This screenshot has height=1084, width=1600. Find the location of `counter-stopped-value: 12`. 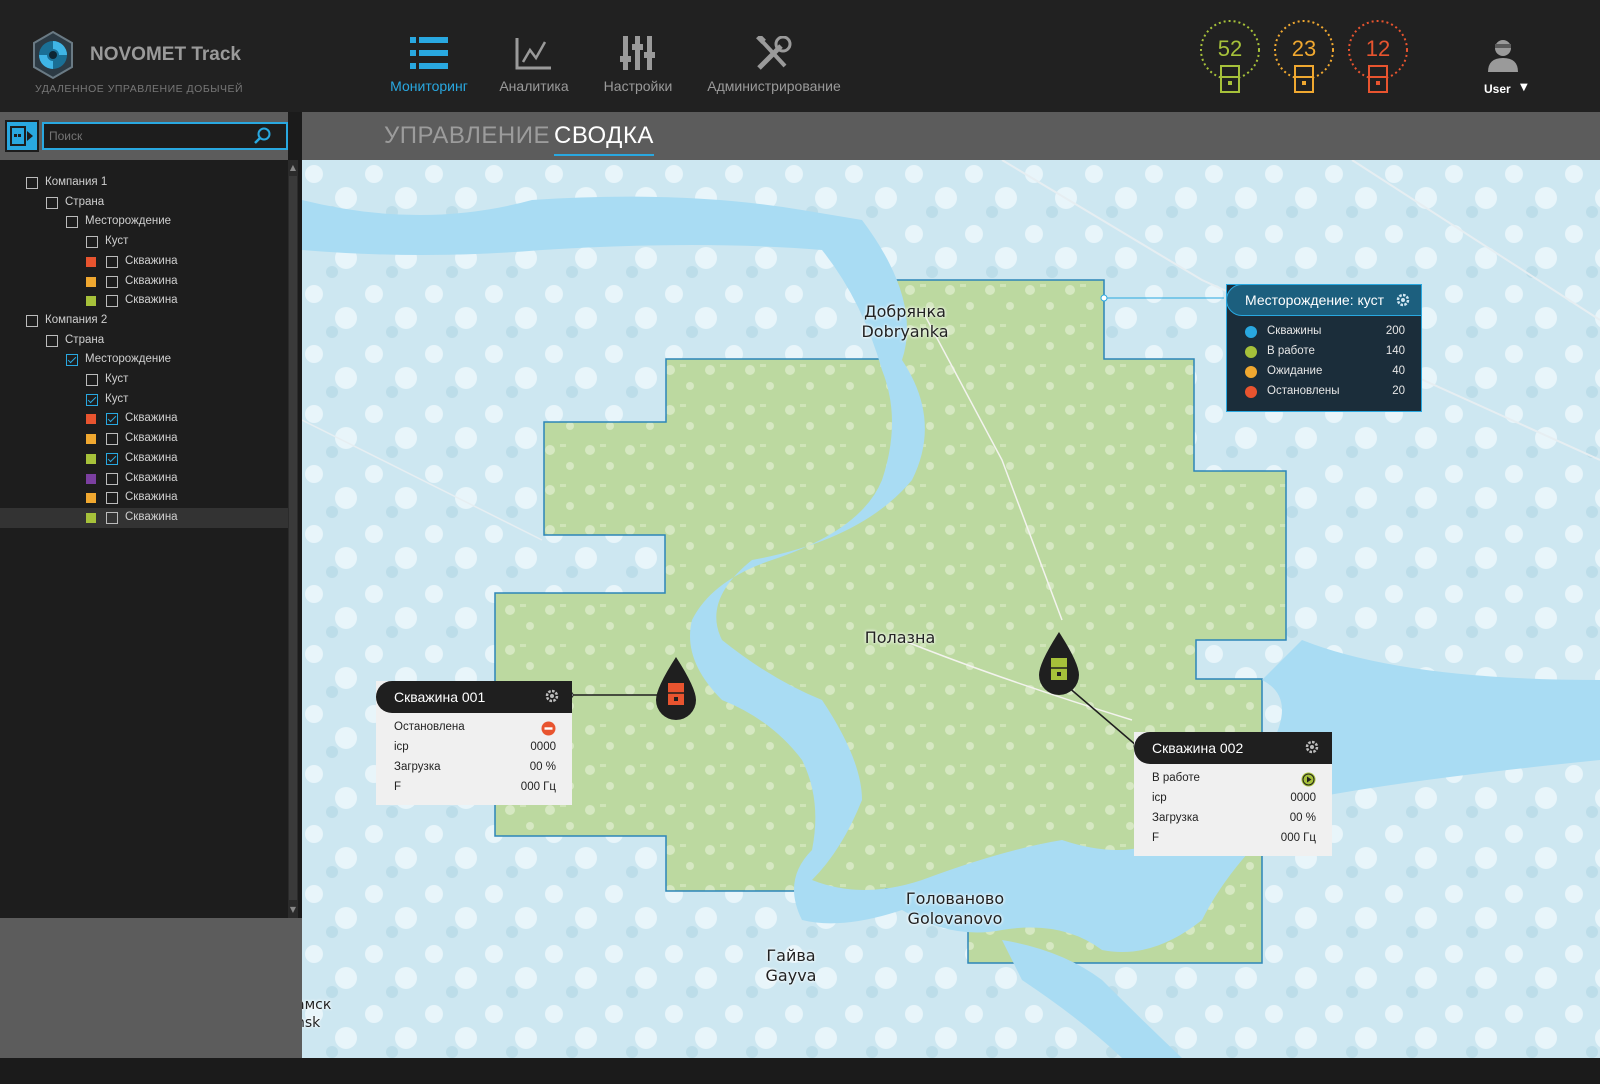

counter-stopped-value: 12 is located at coordinates (1378, 48).